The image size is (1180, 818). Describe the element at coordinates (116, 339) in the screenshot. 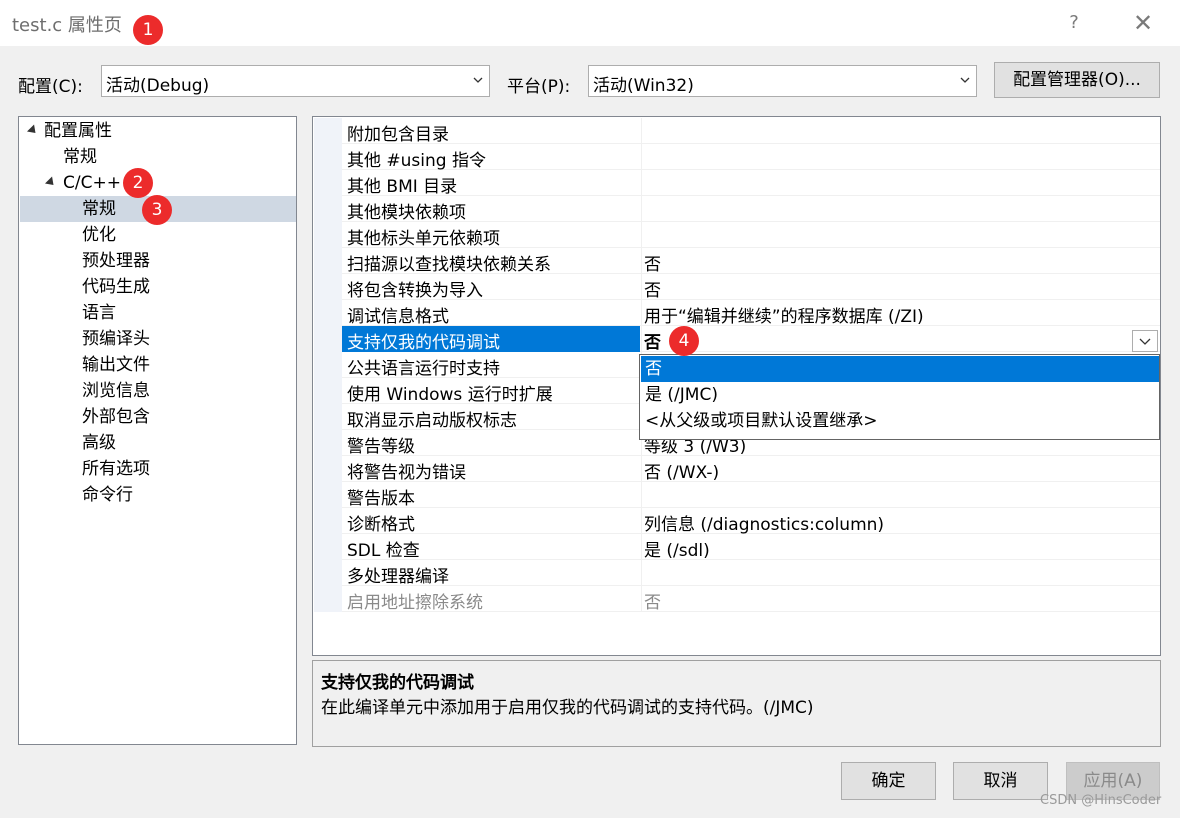

I see `tree-item-precompiled-headers: 预编译头` at that location.